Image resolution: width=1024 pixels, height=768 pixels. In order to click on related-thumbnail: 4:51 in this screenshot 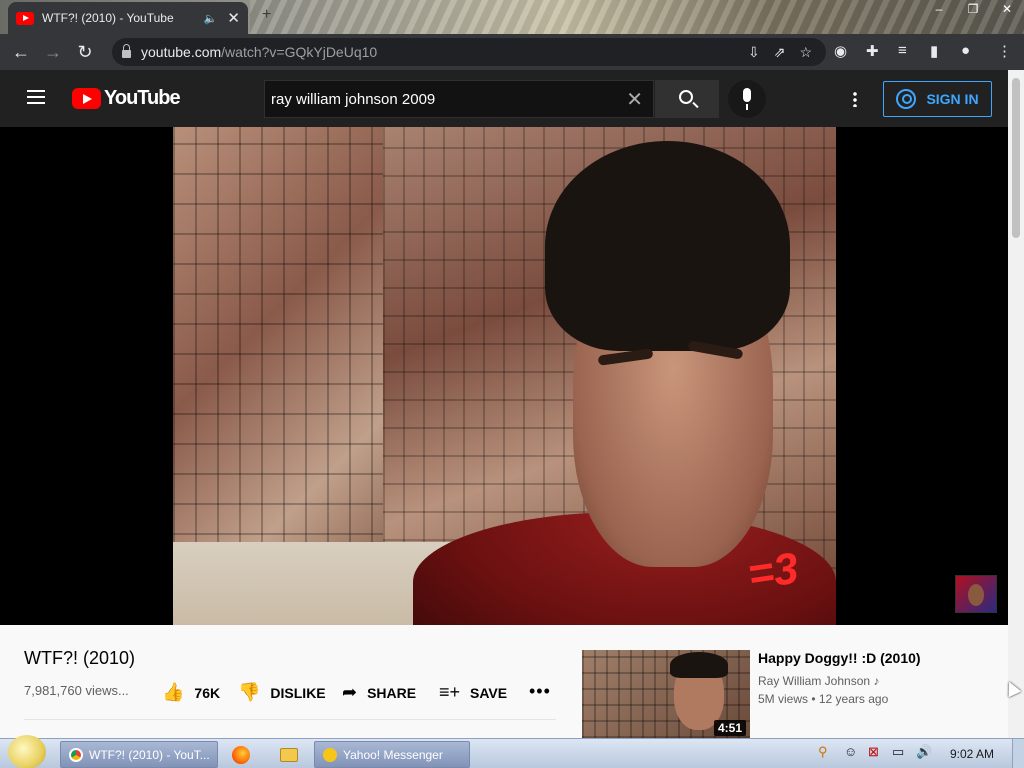, I will do `click(666, 694)`.